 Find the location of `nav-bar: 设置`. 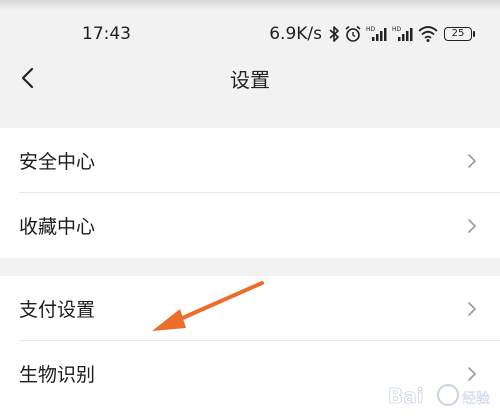

nav-bar: 设置 is located at coordinates (250, 78).